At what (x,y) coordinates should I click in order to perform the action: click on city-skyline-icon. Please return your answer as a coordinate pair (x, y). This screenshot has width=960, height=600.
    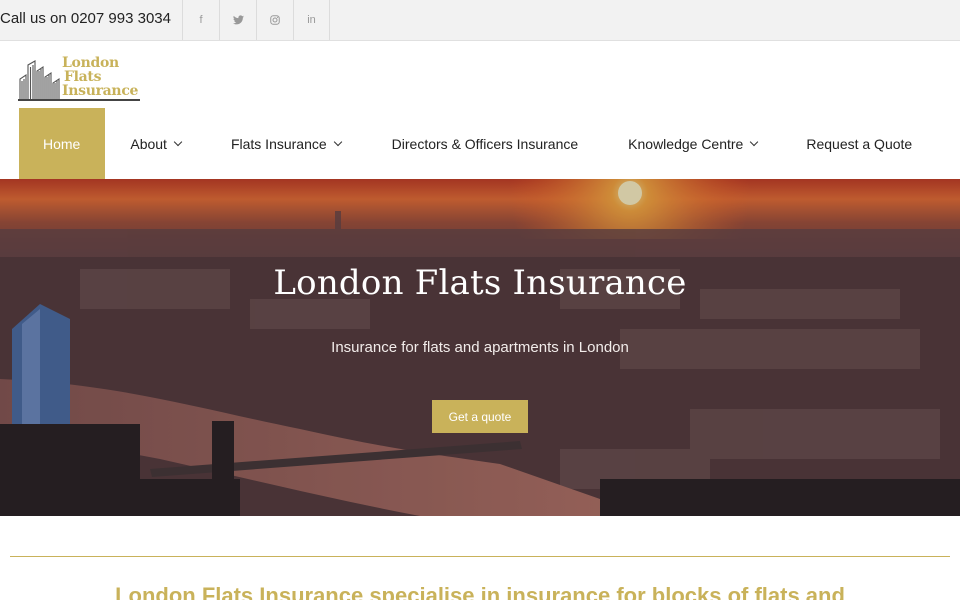
    Looking at the image, I should click on (39, 79).